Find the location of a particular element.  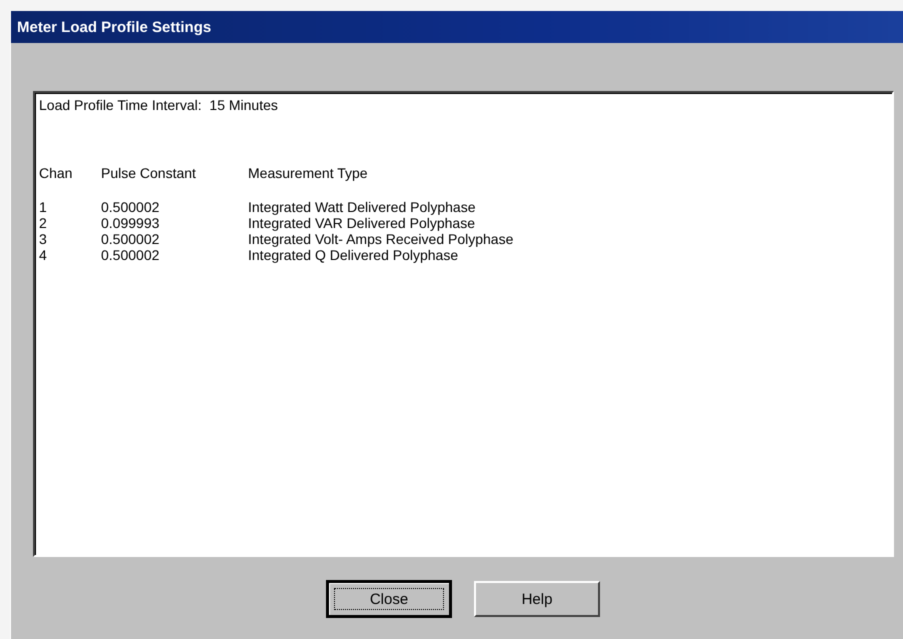

table-cell-text: Integrated VAR Delivered Polyphase is located at coordinates (362, 223).